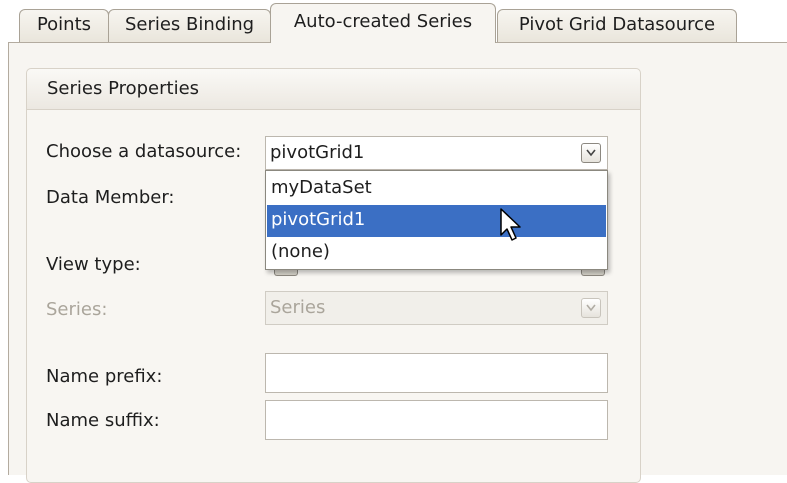 The image size is (787, 483). What do you see at coordinates (317, 152) in the screenshot?
I see `datasource-value: pivotGrid1` at bounding box center [317, 152].